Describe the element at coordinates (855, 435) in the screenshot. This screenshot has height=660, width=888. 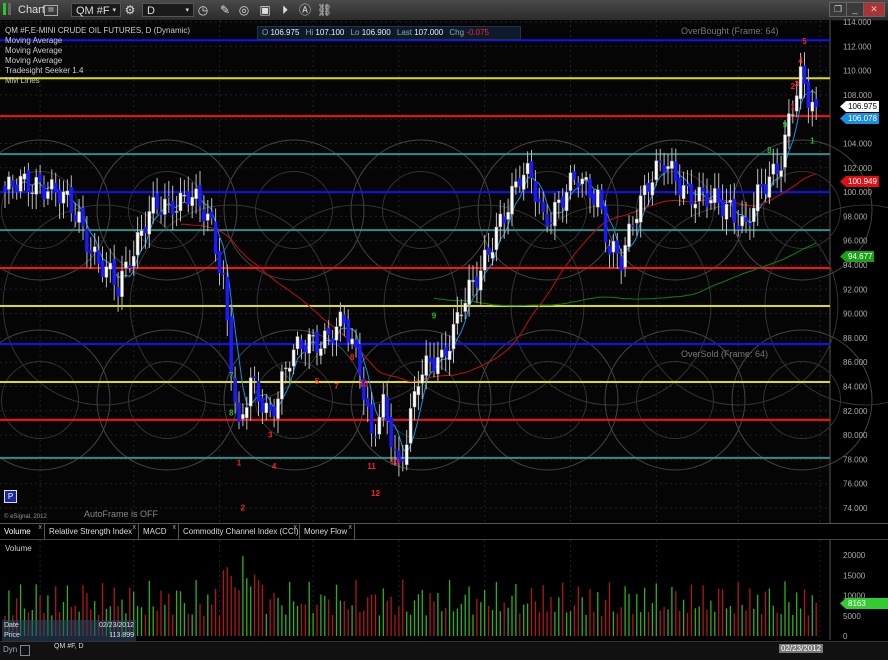
I see `price-tick-label: 80.000` at that location.